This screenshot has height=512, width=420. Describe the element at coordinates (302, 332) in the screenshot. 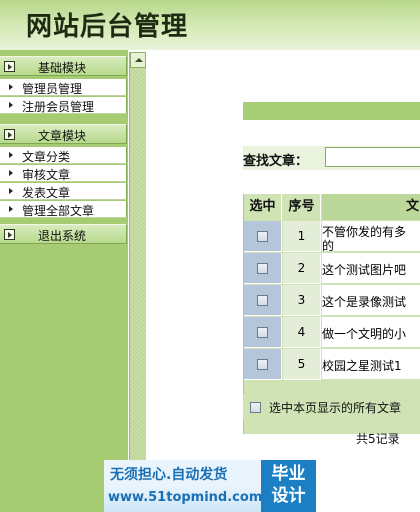

I see `row-number: 4` at that location.